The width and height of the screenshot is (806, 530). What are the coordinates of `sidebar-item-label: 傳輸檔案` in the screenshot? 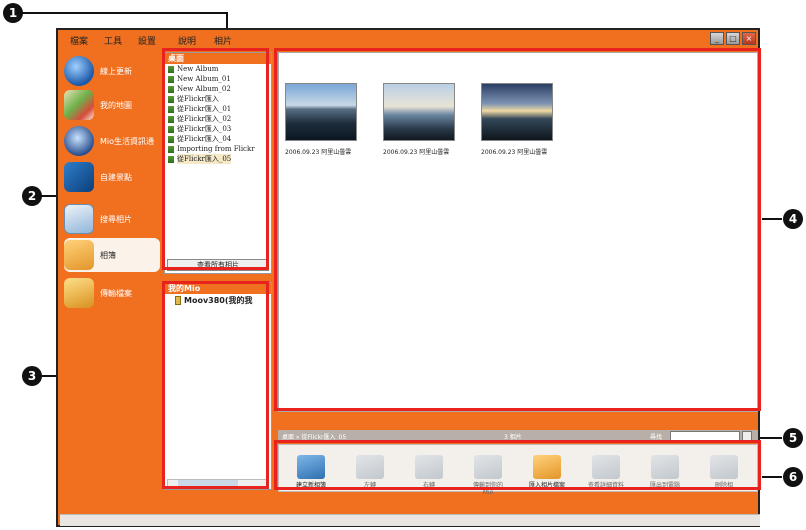 It's located at (116, 293).